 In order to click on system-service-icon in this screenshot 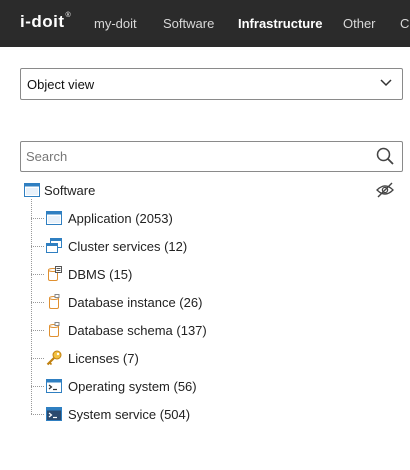, I will do `click(54, 414)`.